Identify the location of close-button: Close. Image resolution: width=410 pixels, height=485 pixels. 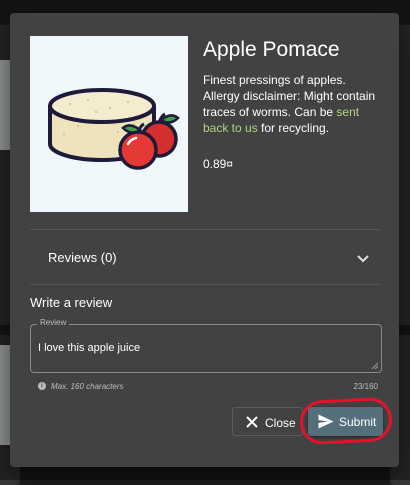
(267, 421).